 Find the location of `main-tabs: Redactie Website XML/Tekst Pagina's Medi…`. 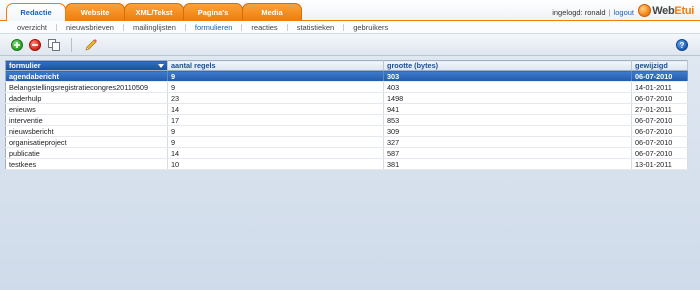

main-tabs: Redactie Website XML/Tekst Pagina's Medi… is located at coordinates (154, 12).